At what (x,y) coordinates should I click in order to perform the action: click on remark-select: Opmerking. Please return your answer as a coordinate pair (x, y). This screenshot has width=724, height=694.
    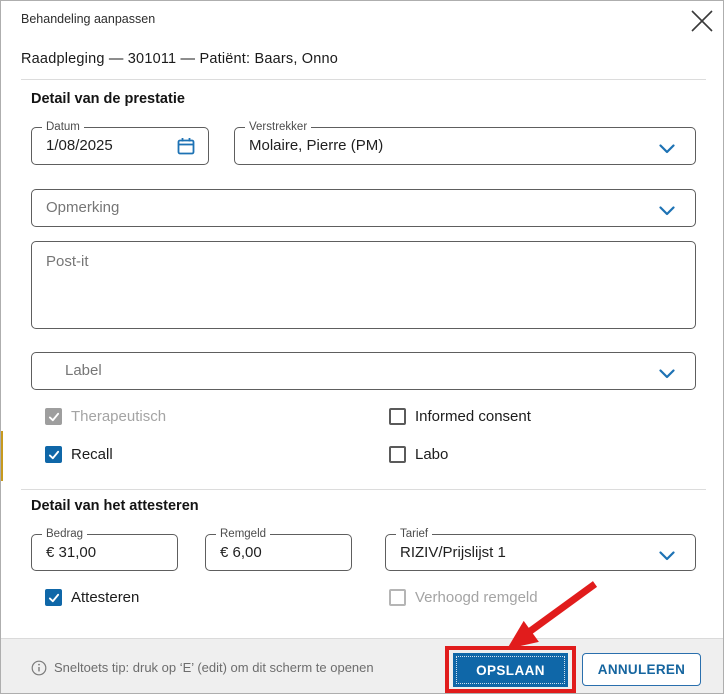
    Looking at the image, I should click on (363, 208).